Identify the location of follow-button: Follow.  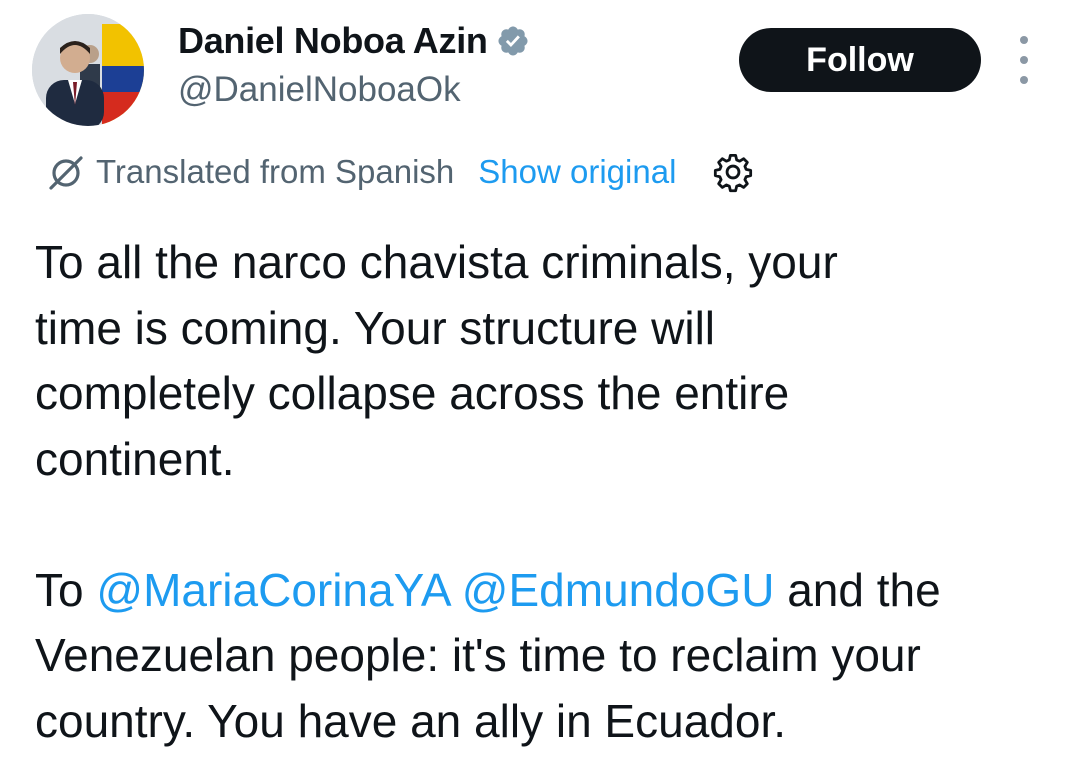
(860, 60).